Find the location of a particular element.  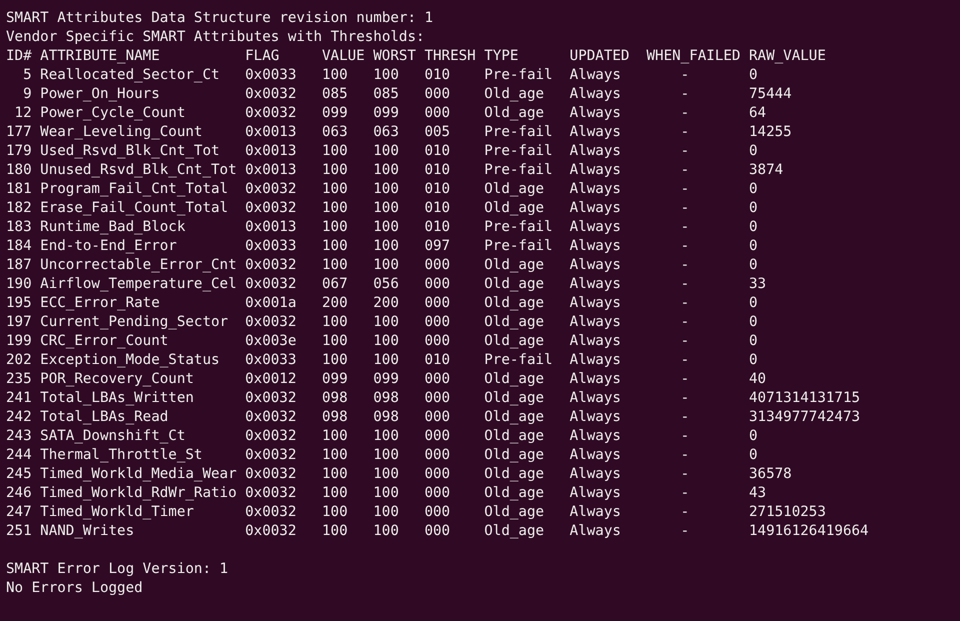

table-cell: 085 is located at coordinates (335, 94).